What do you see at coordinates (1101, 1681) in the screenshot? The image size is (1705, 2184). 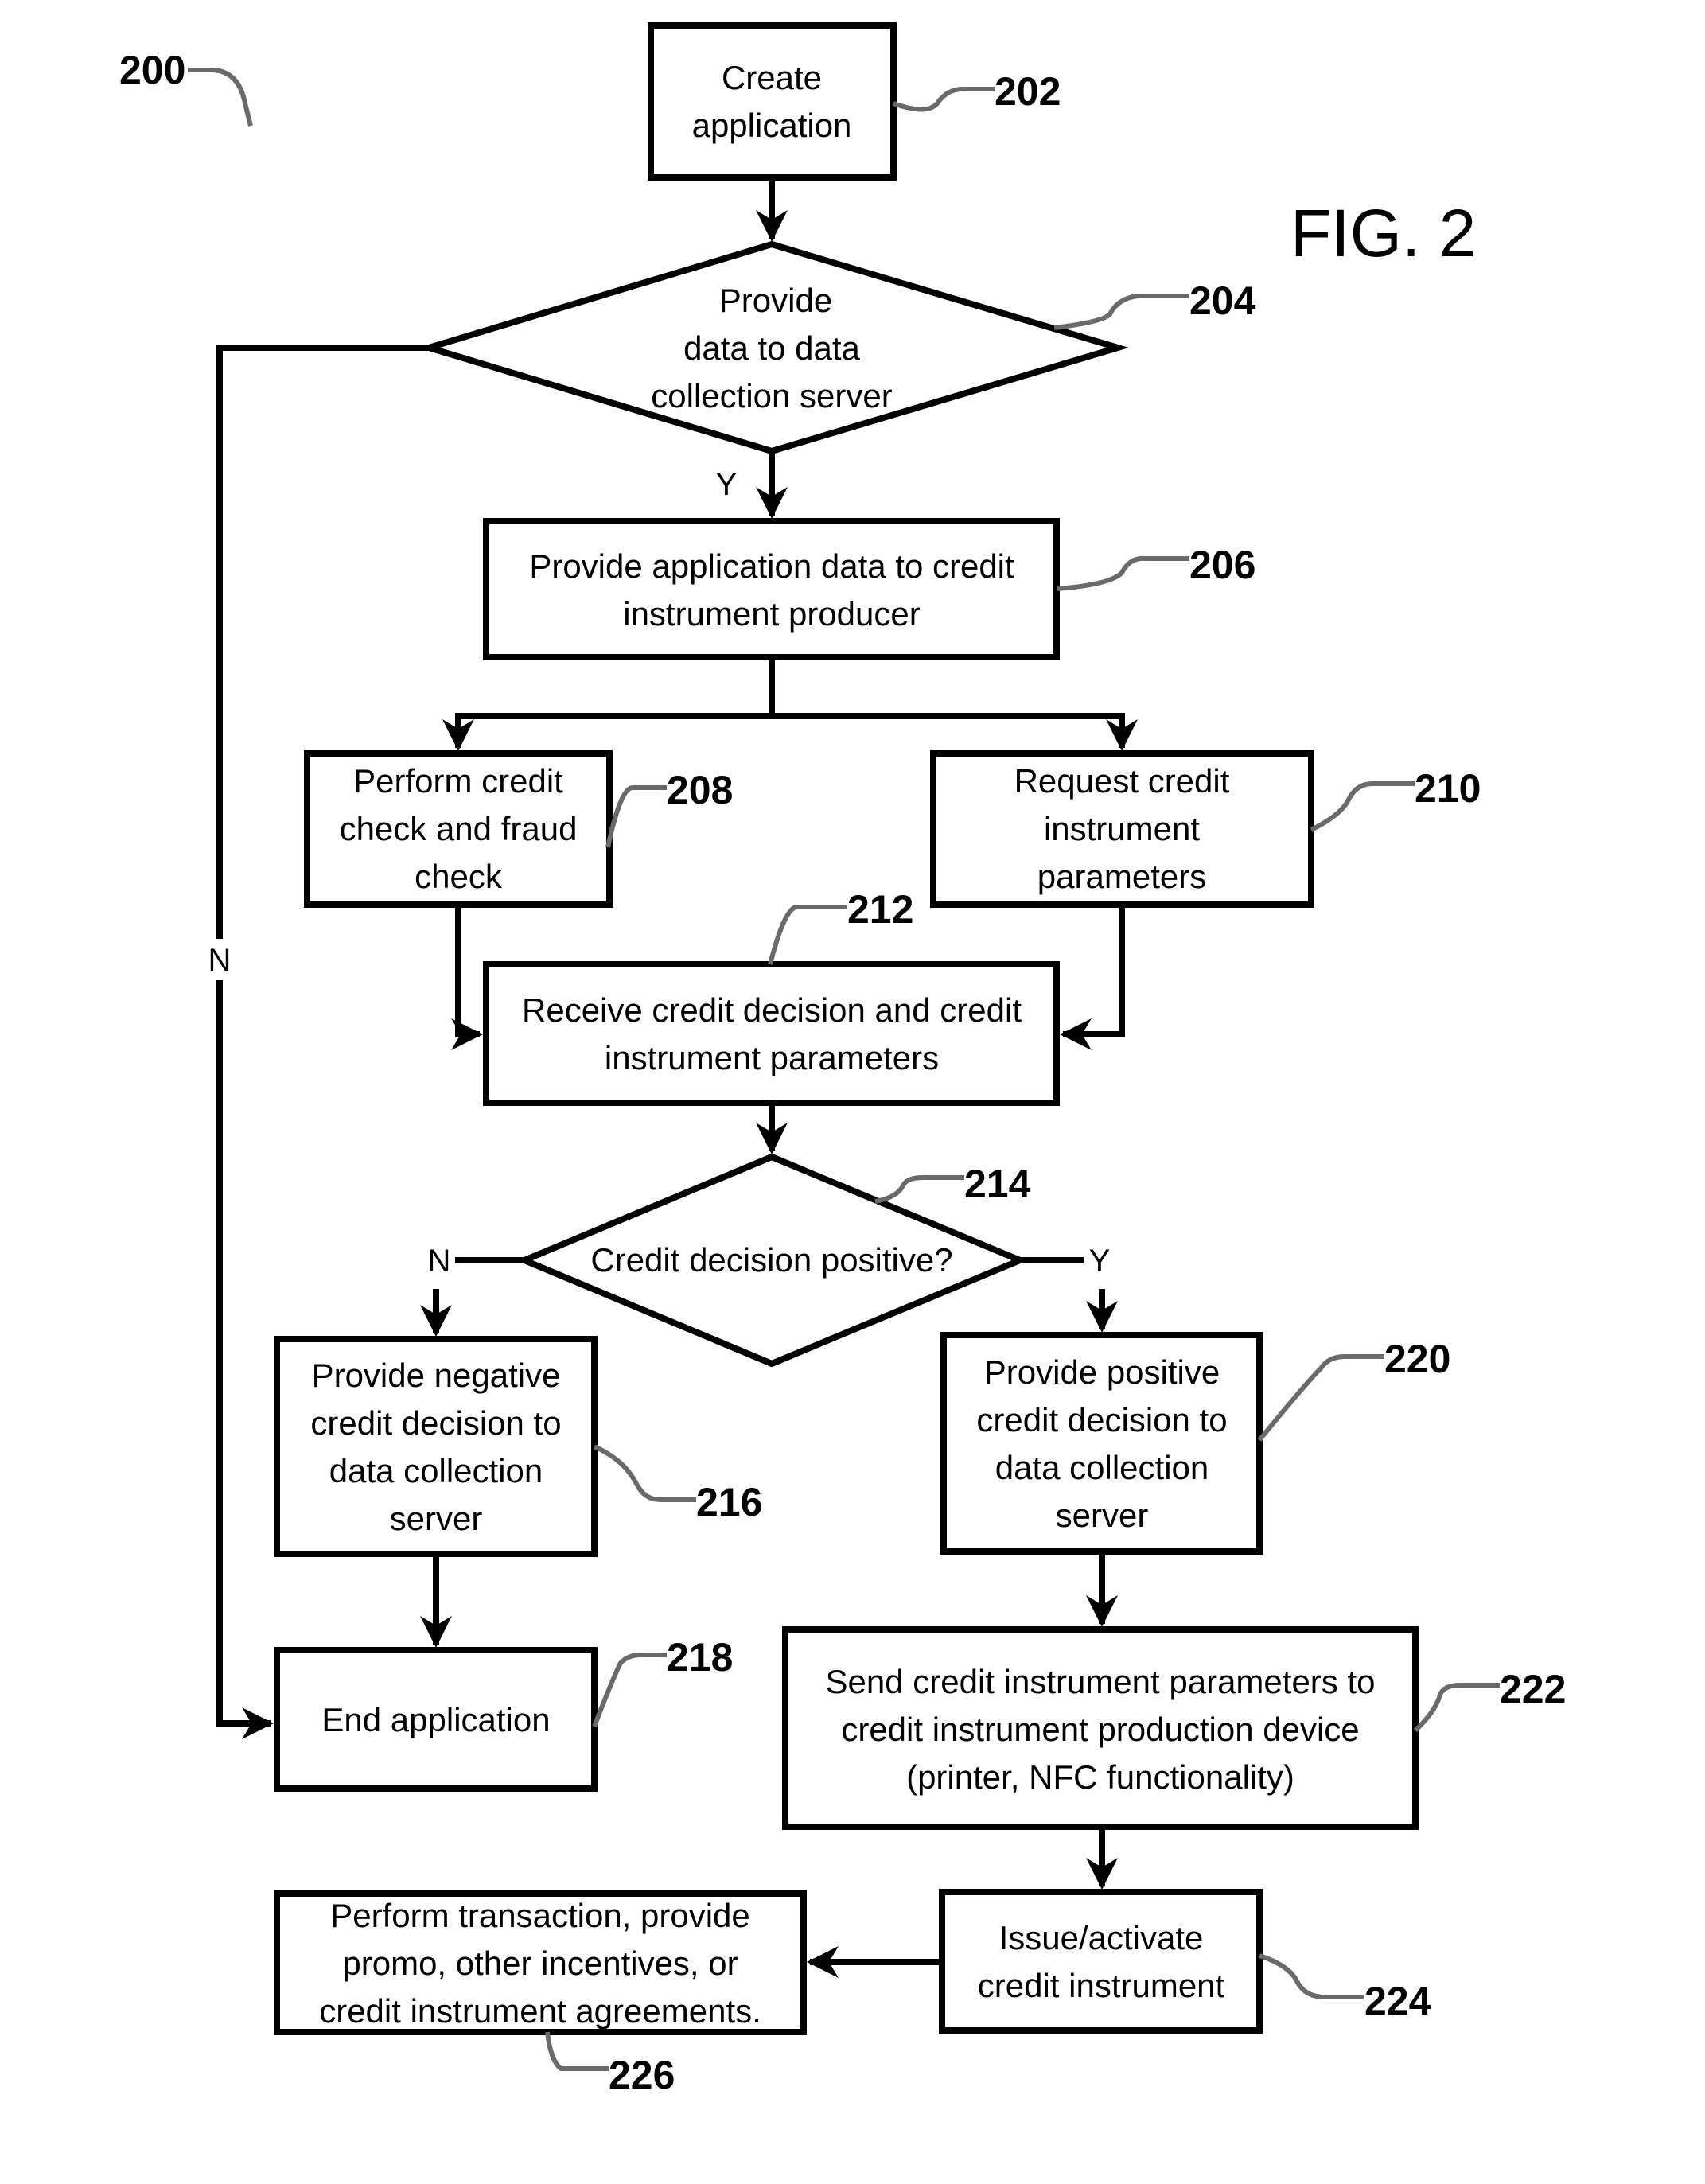 I see `node-text: Send credit instrument parameters to` at bounding box center [1101, 1681].